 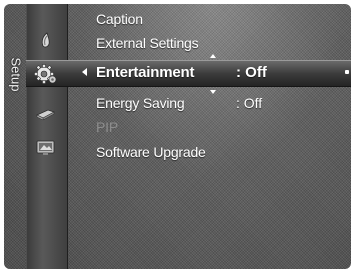 What do you see at coordinates (151, 152) in the screenshot?
I see `menu-item-software-upgrade: Software Upgrade` at bounding box center [151, 152].